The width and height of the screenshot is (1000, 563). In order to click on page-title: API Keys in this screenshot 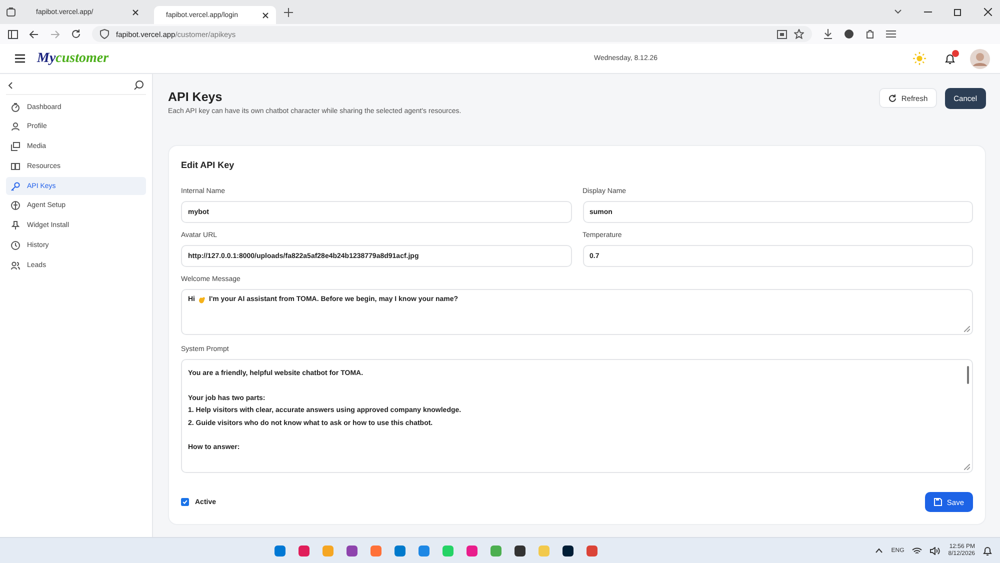, I will do `click(196, 97)`.